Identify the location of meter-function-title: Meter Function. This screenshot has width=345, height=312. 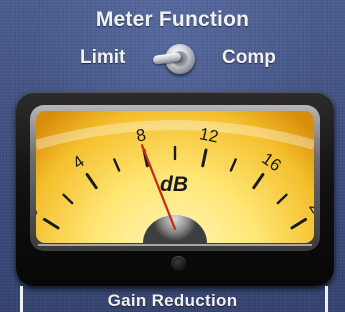
(172, 19).